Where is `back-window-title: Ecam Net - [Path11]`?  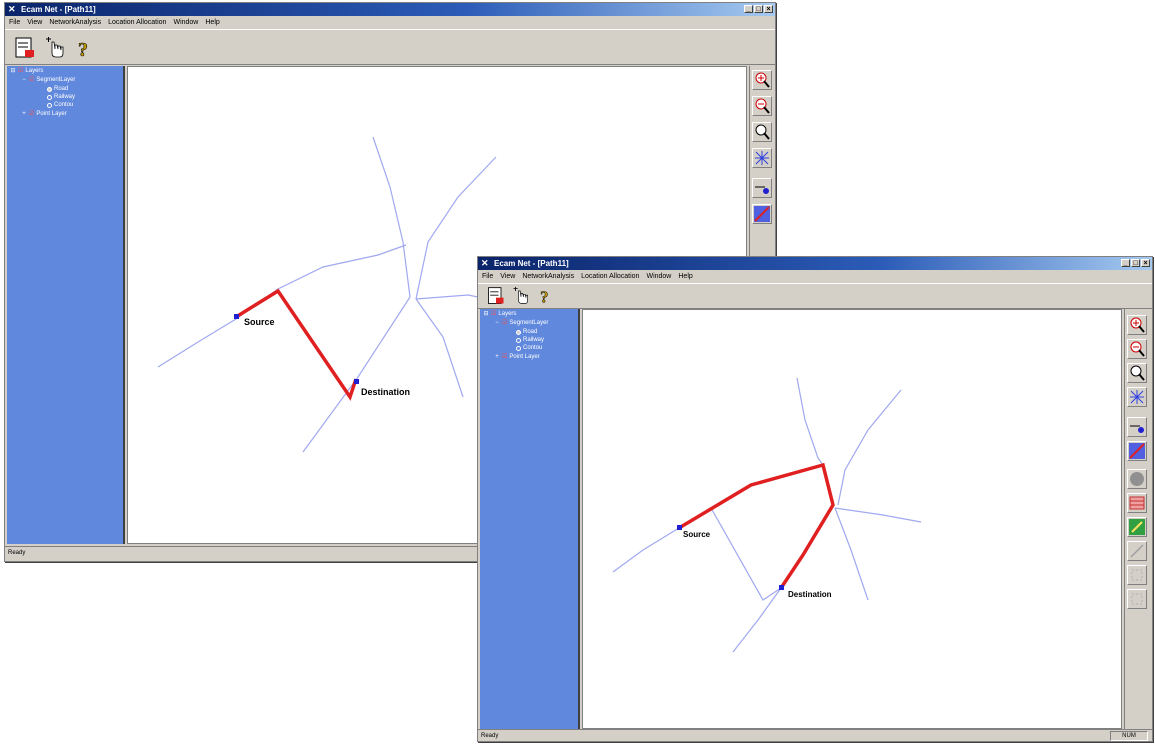 back-window-title: Ecam Net - [Path11] is located at coordinates (58, 9).